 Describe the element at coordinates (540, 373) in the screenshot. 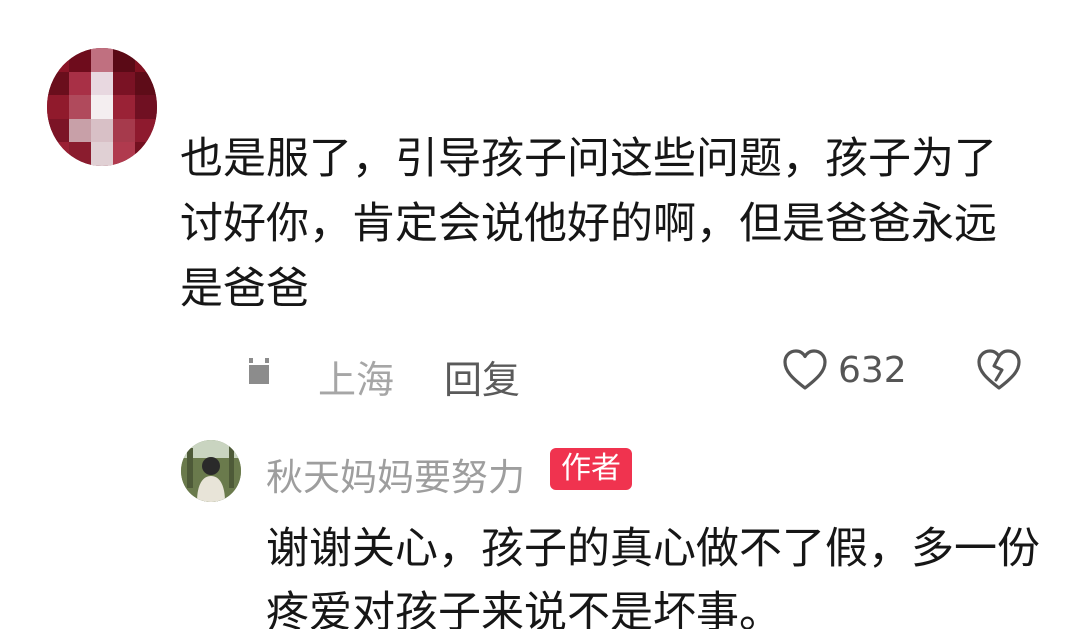

I see `comment-actions: 上海 回复 632` at that location.